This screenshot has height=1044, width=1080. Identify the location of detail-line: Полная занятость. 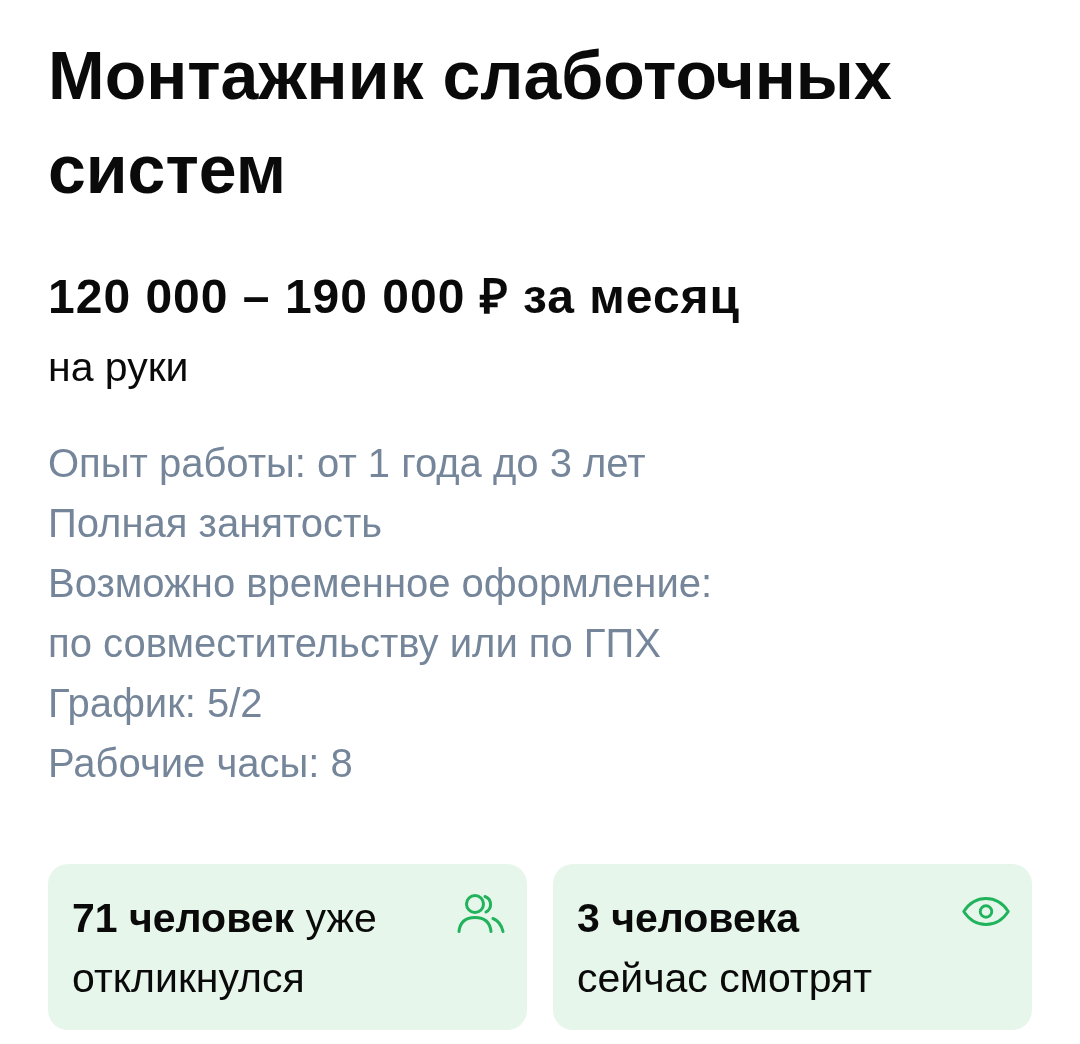
(216, 523).